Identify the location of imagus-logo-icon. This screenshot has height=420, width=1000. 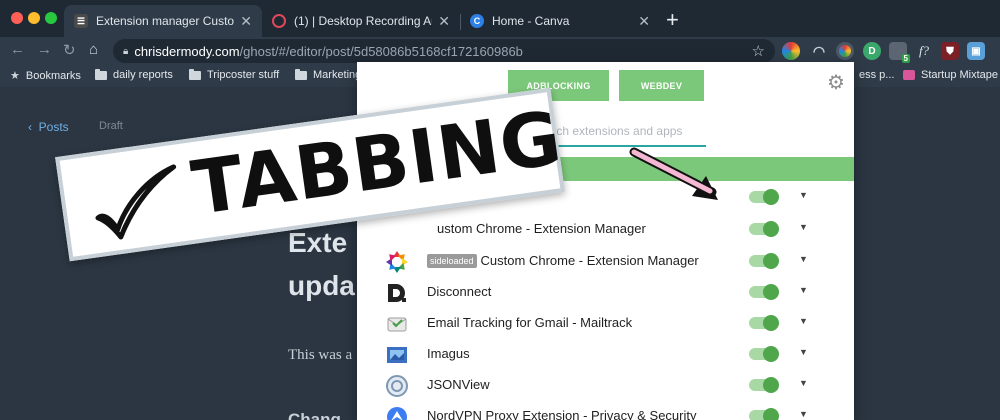
(397, 355).